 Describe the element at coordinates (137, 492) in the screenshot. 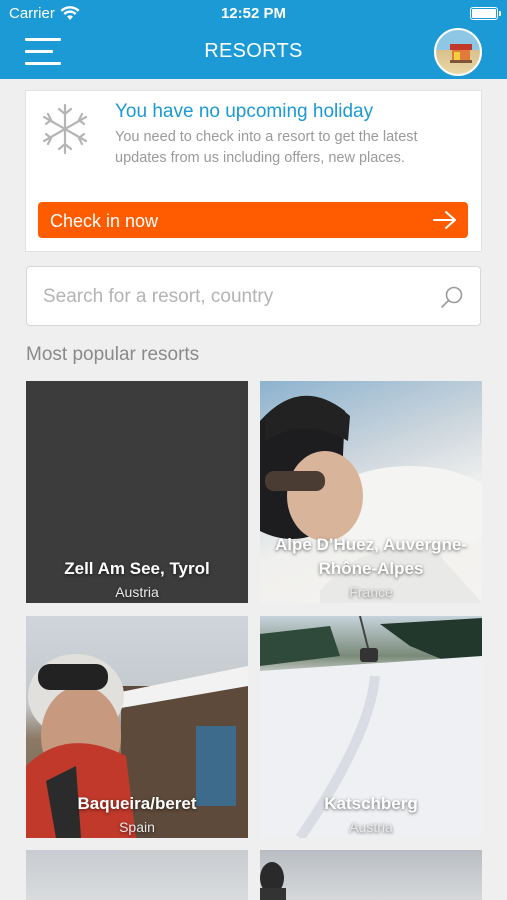

I see `resort-tile: Zell Am See, Tyrol Austria` at that location.